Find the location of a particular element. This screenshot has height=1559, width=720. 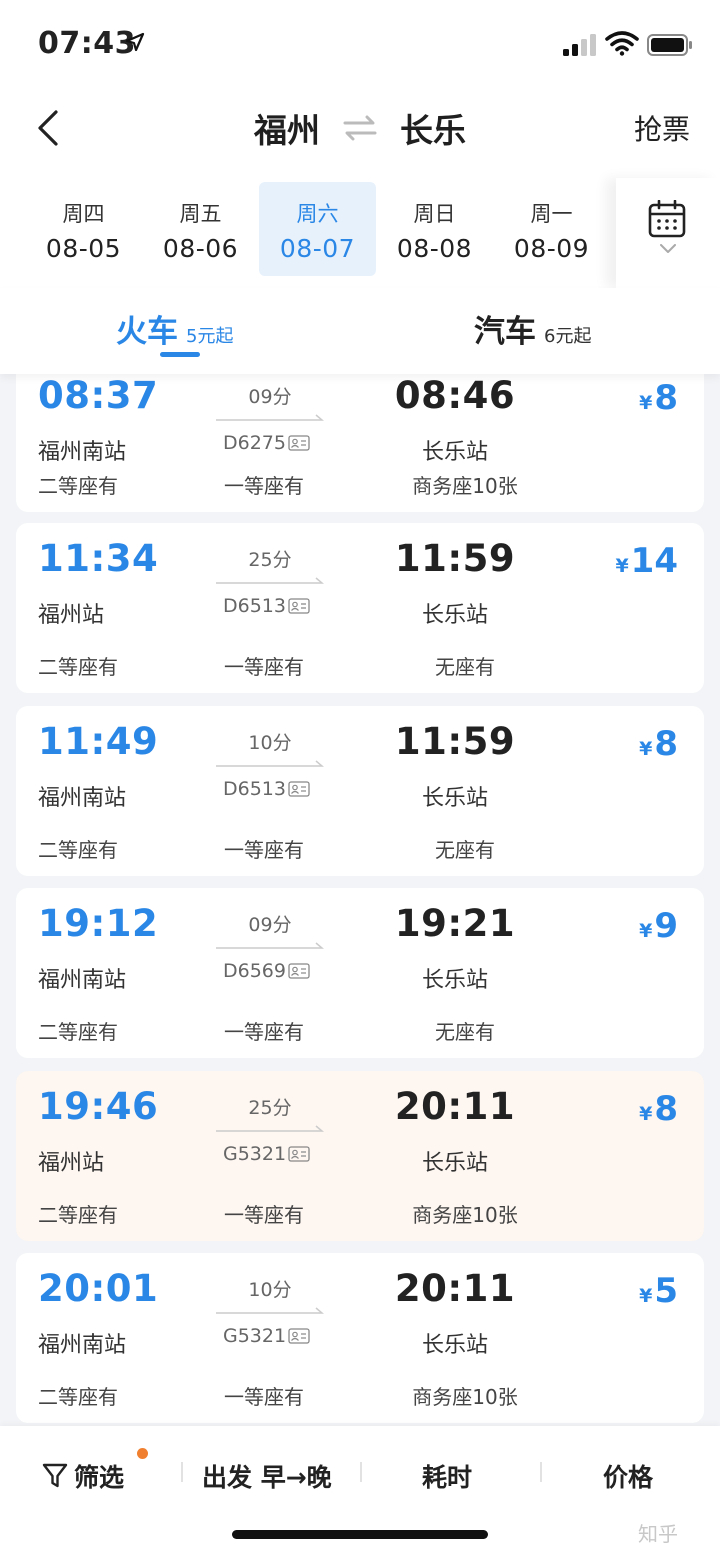

grab-ticket-button: 抢票 is located at coordinates (662, 128).